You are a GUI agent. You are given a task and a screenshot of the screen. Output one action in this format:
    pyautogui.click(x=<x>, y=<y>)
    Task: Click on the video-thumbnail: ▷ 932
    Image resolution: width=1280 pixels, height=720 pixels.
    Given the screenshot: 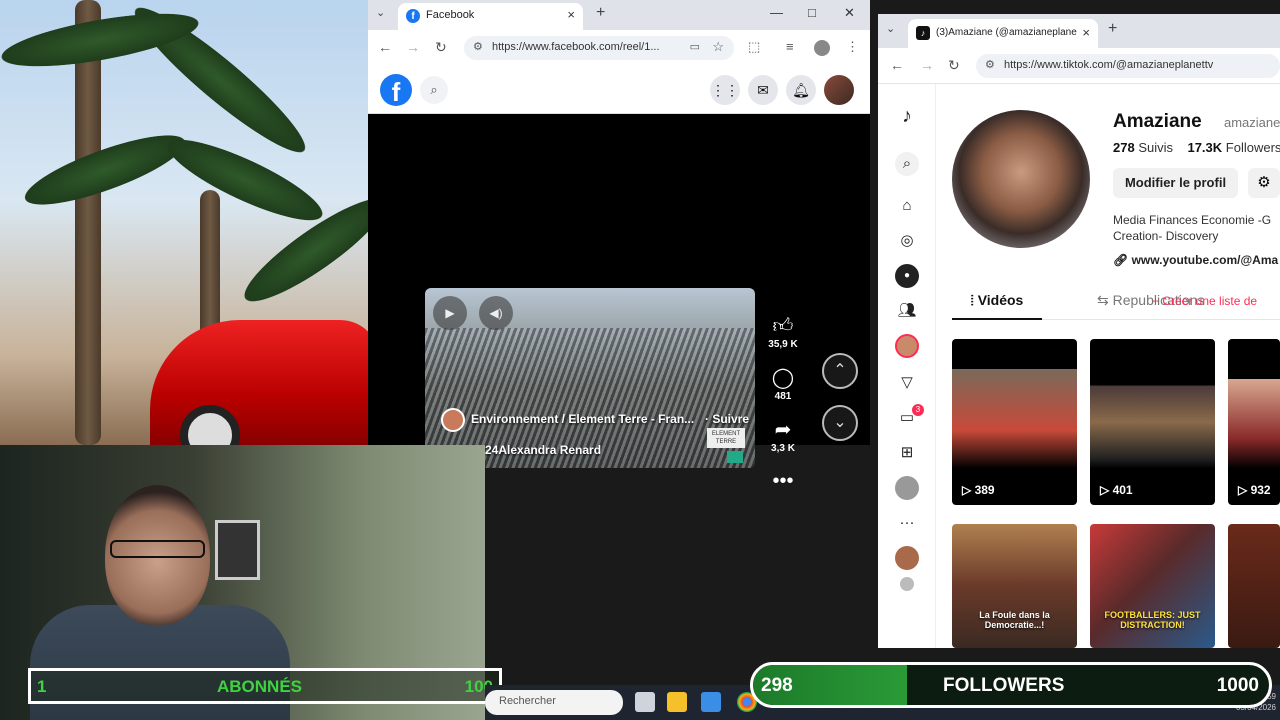 What is the action you would take?
    pyautogui.click(x=1254, y=422)
    